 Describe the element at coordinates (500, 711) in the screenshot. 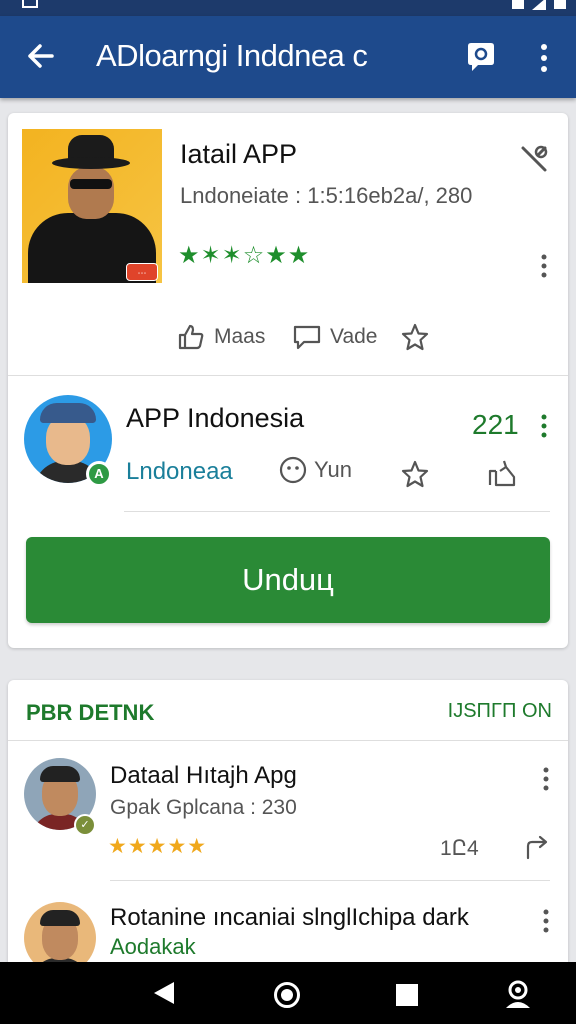

I see `section-action-link: IJSΠΓΠ ON` at that location.